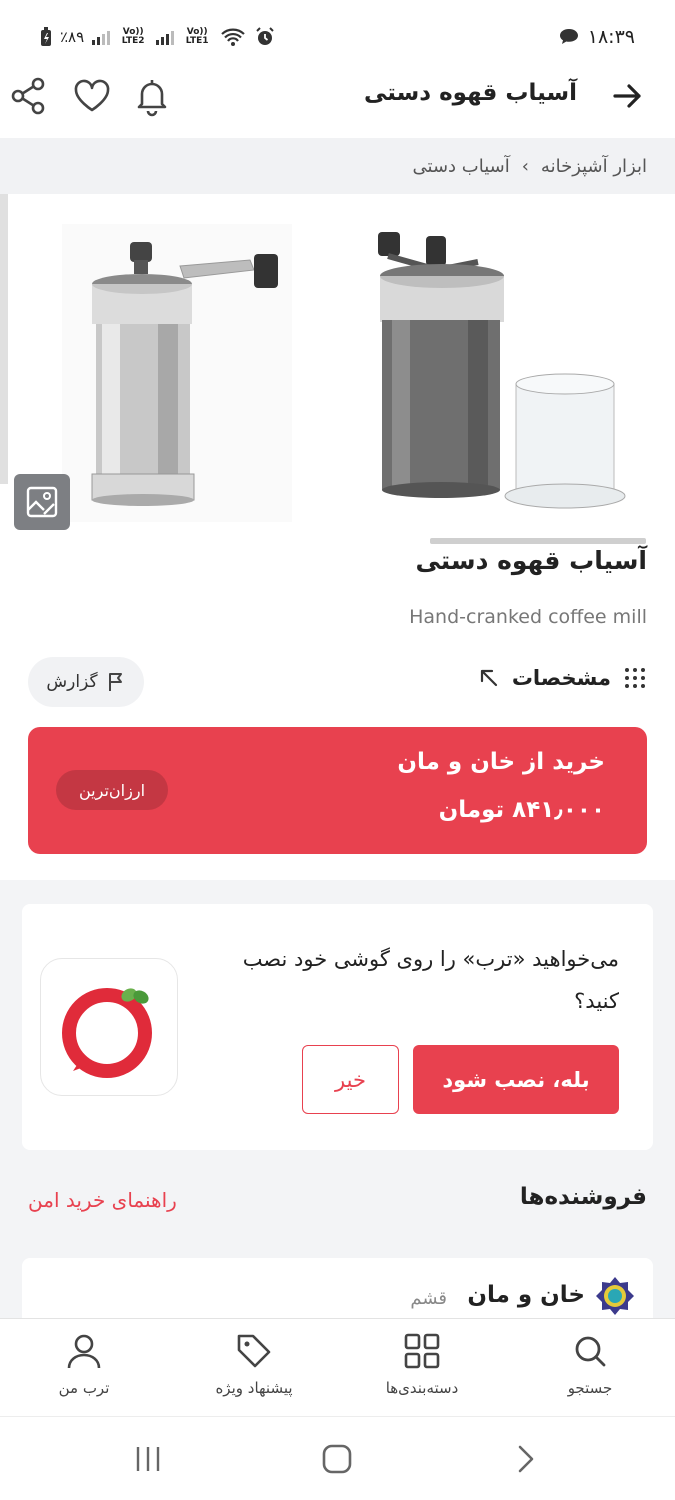 This screenshot has width=675, height=1500. I want to click on report-button: گزارش, so click(86, 682).